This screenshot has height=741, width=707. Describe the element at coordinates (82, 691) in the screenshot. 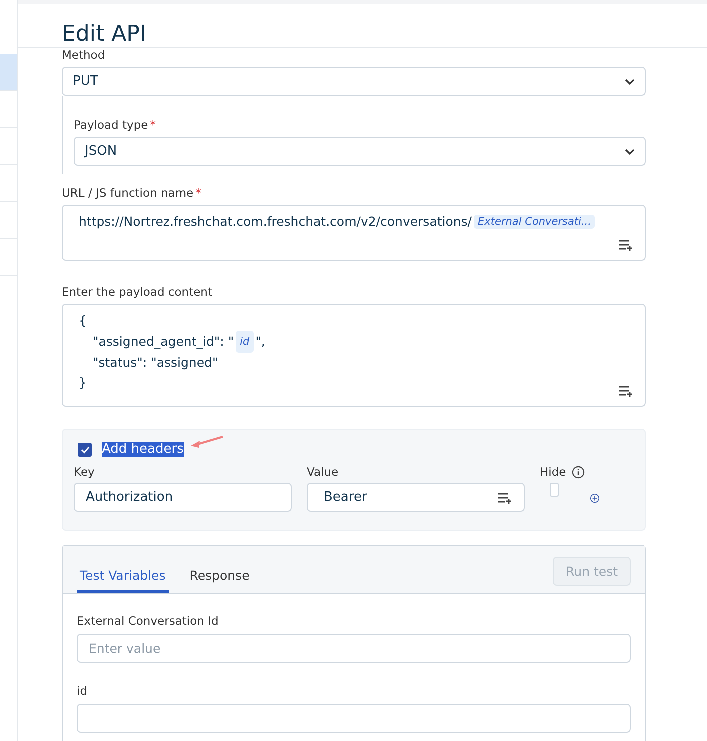

I see `field-label: id` at that location.